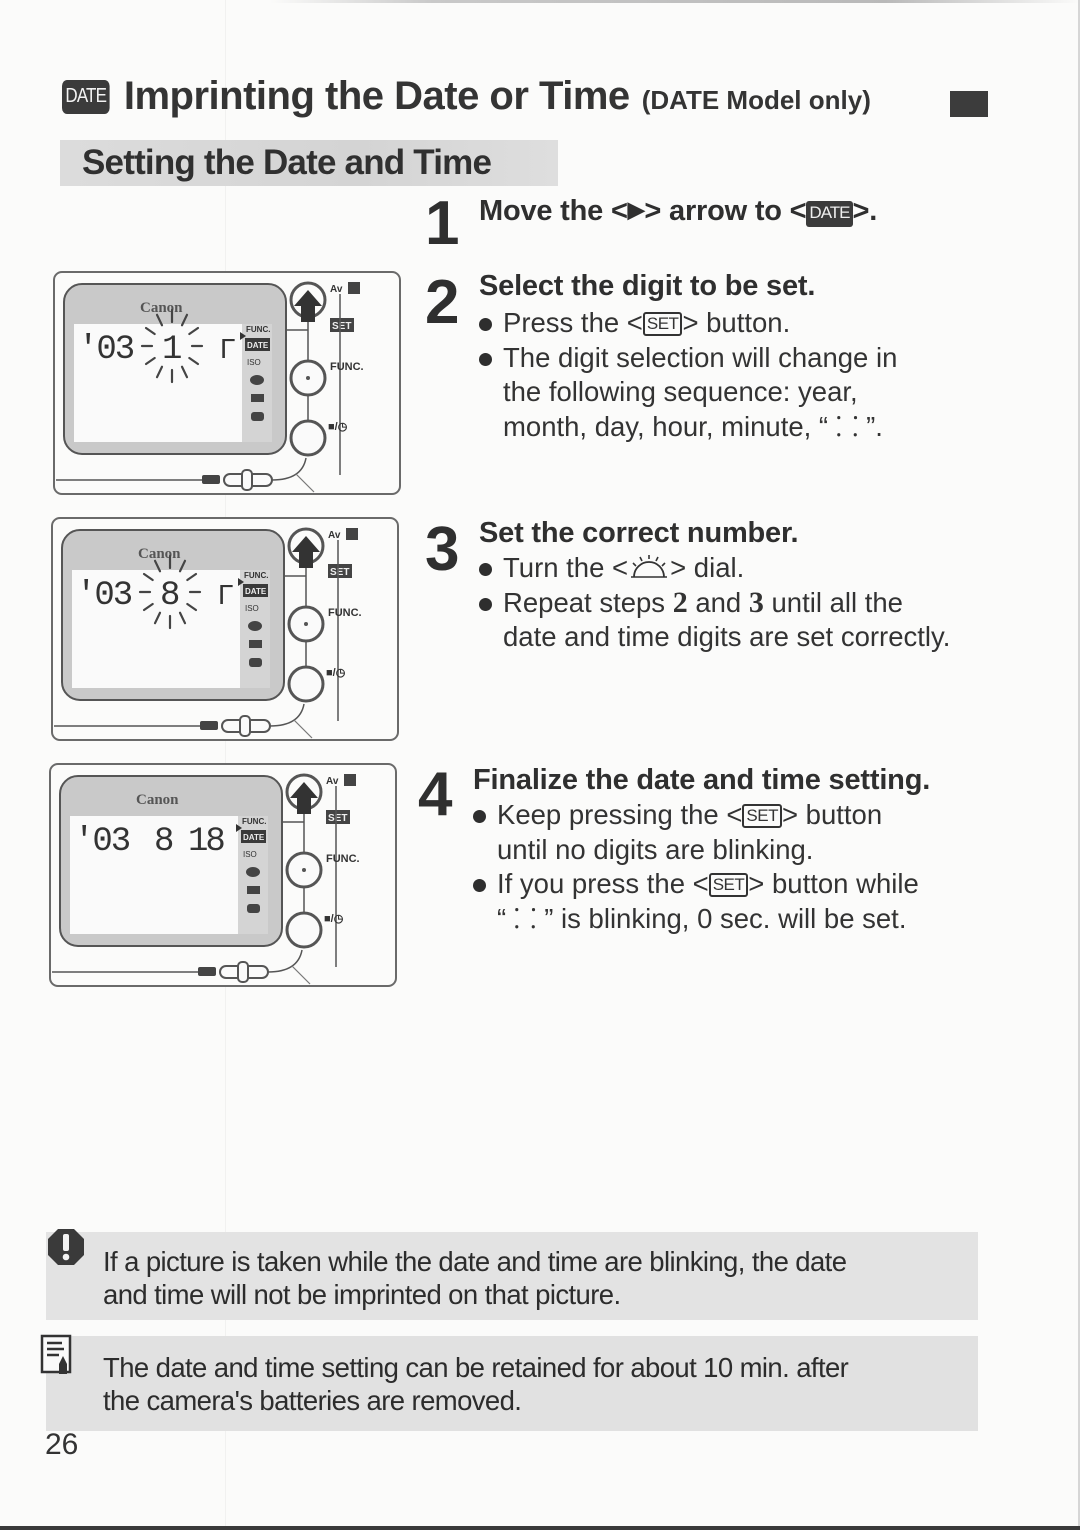 The image size is (1080, 1530). I want to click on step-title-part: >., so click(865, 211).